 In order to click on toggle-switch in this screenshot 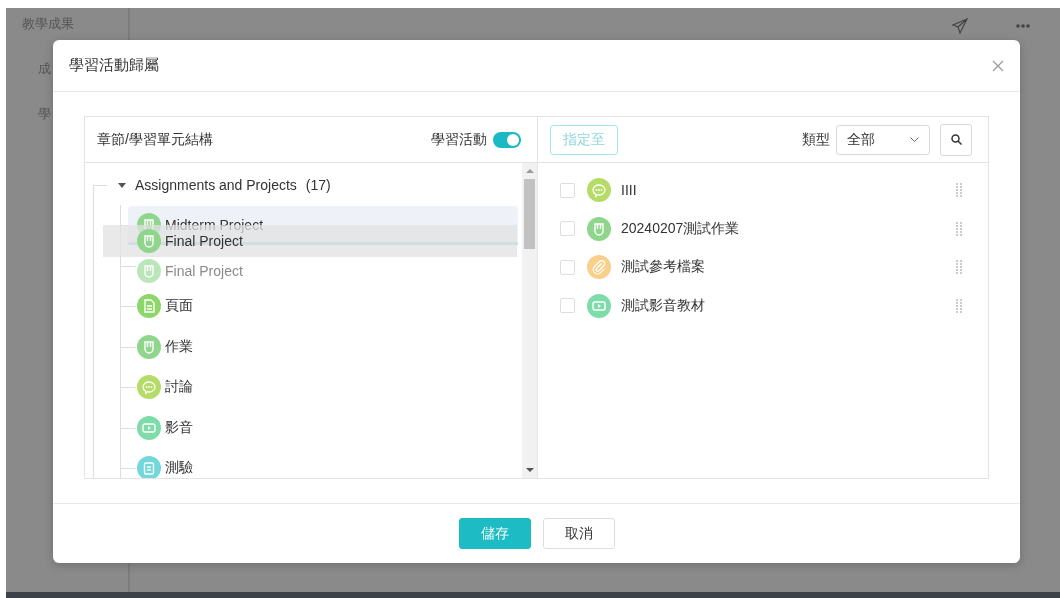, I will do `click(507, 139)`.